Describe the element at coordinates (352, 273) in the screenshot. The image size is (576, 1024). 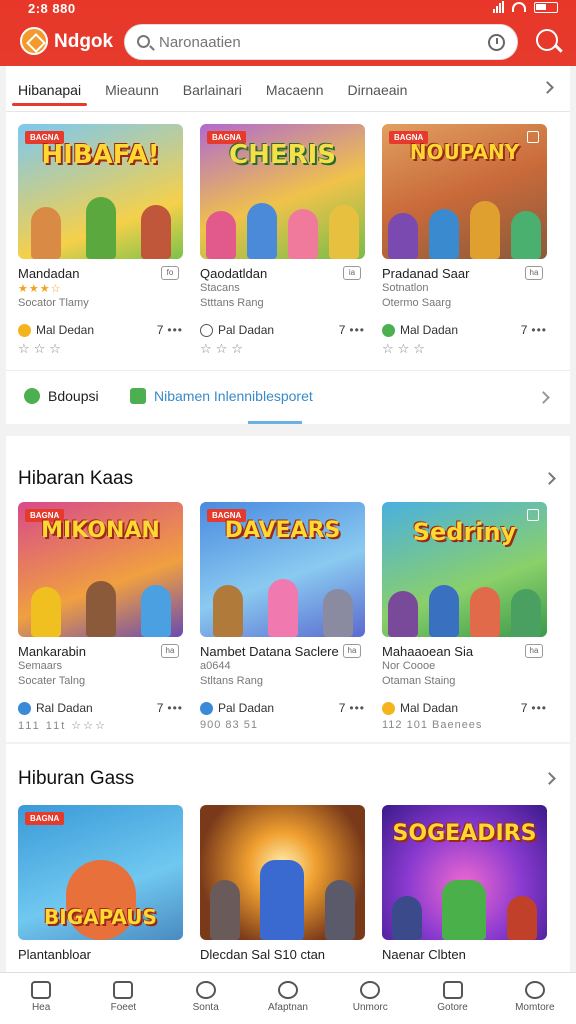
I see `card-tag: ia` at that location.